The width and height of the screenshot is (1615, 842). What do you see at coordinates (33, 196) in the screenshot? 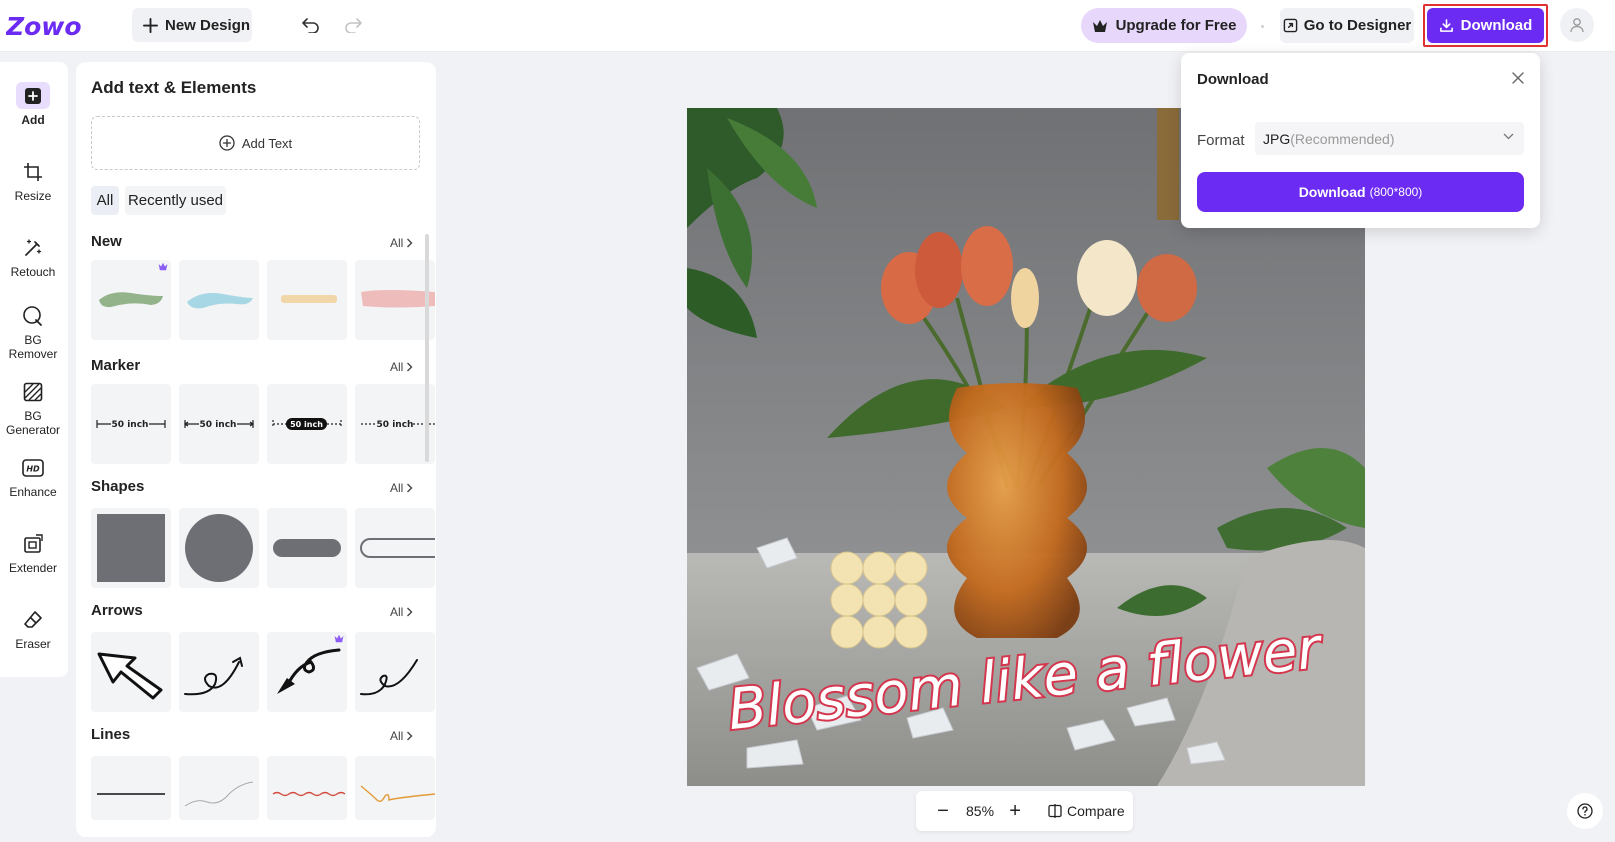
I see `tool-label: Resize` at bounding box center [33, 196].